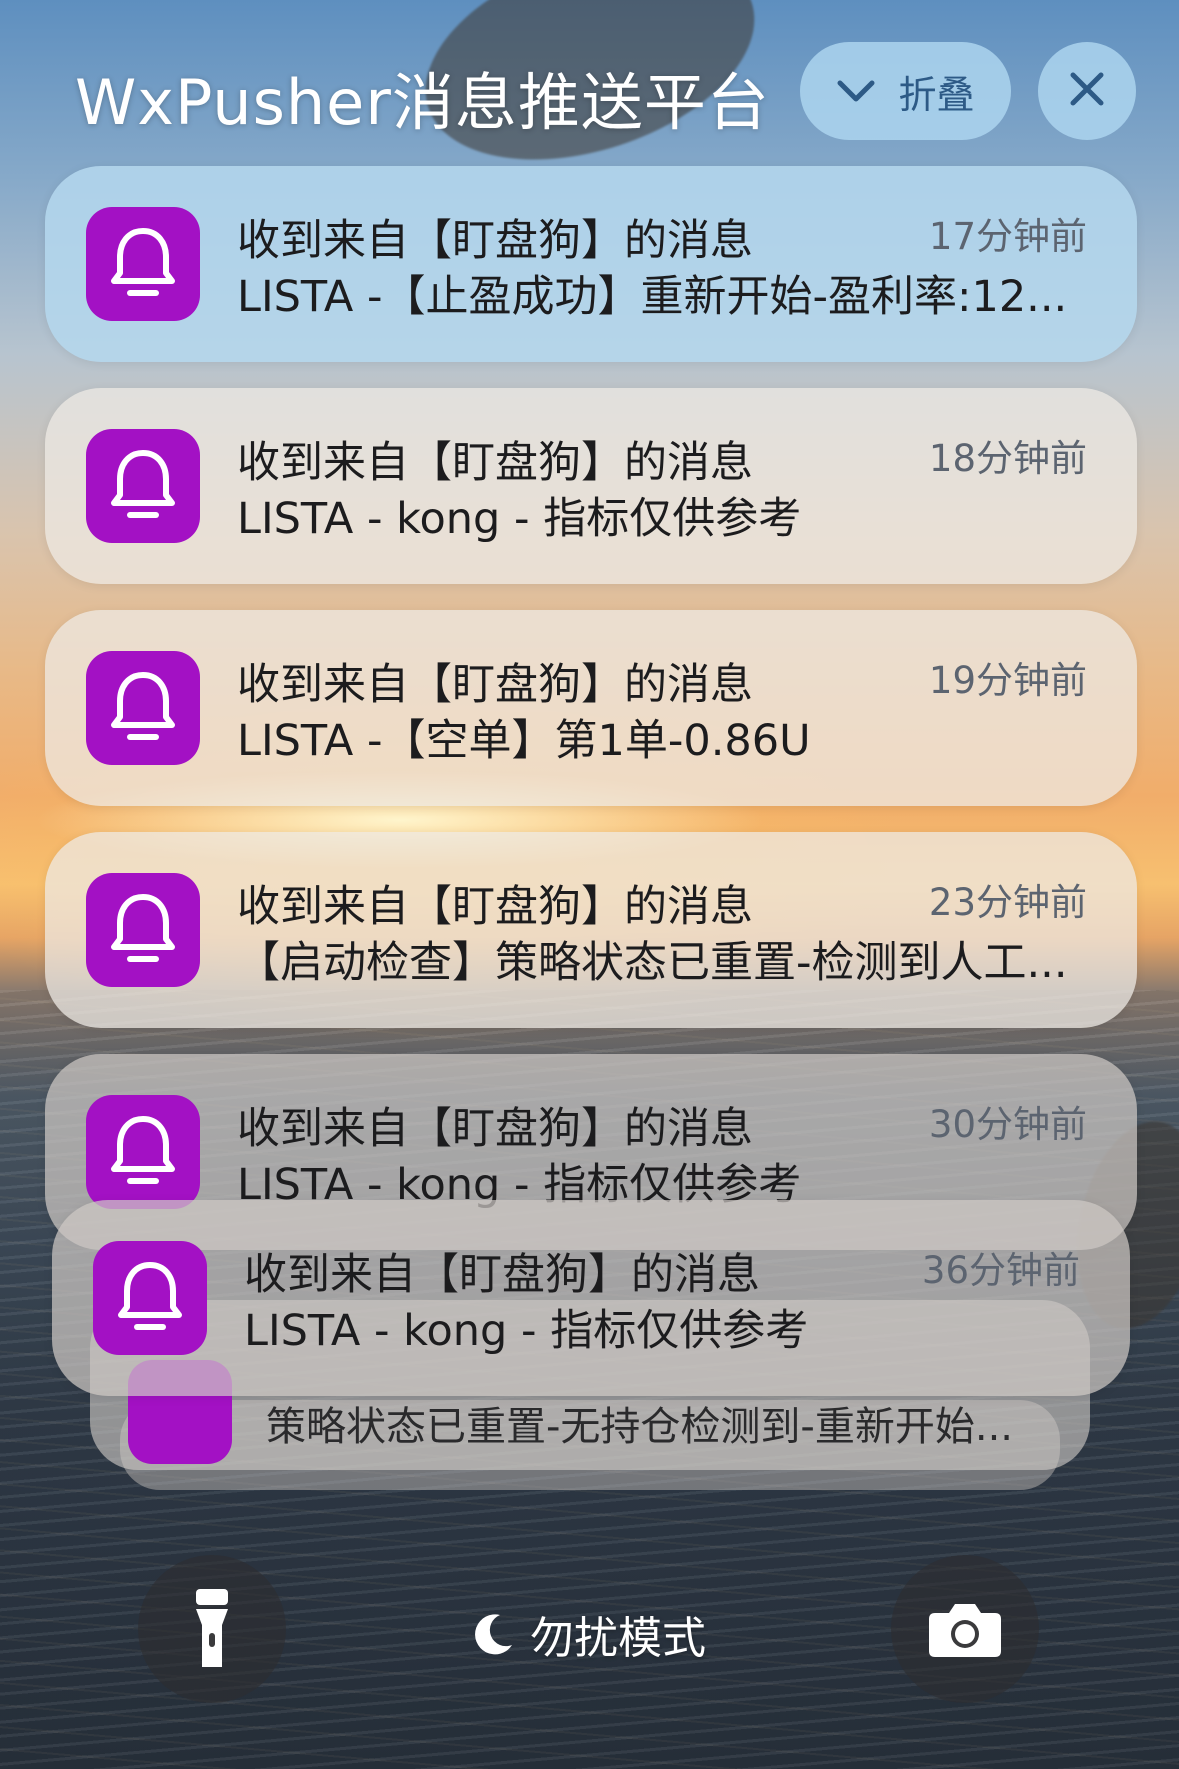  Describe the element at coordinates (1007, 680) in the screenshot. I see `notification-time: 19分钟前` at that location.